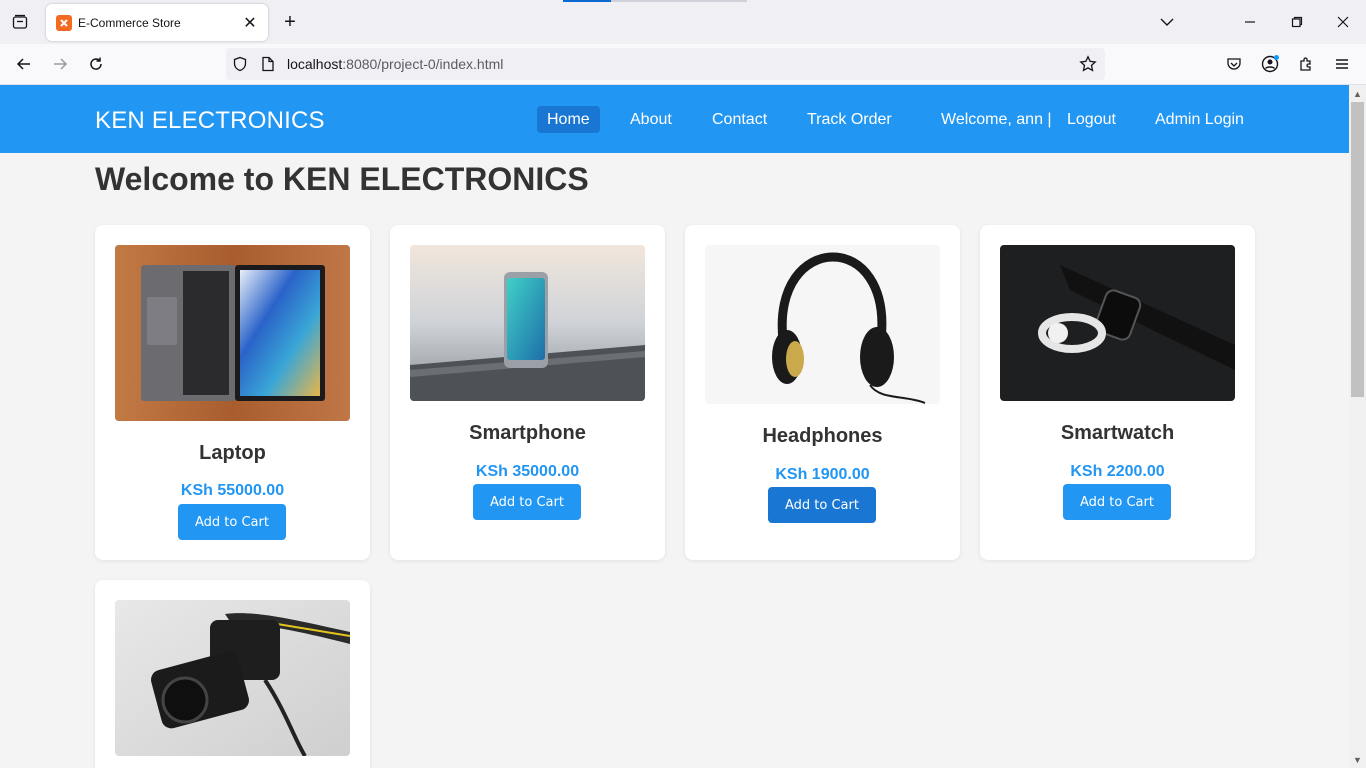 The image size is (1366, 768). What do you see at coordinates (587, 1) in the screenshot?
I see `tab-indicator` at bounding box center [587, 1].